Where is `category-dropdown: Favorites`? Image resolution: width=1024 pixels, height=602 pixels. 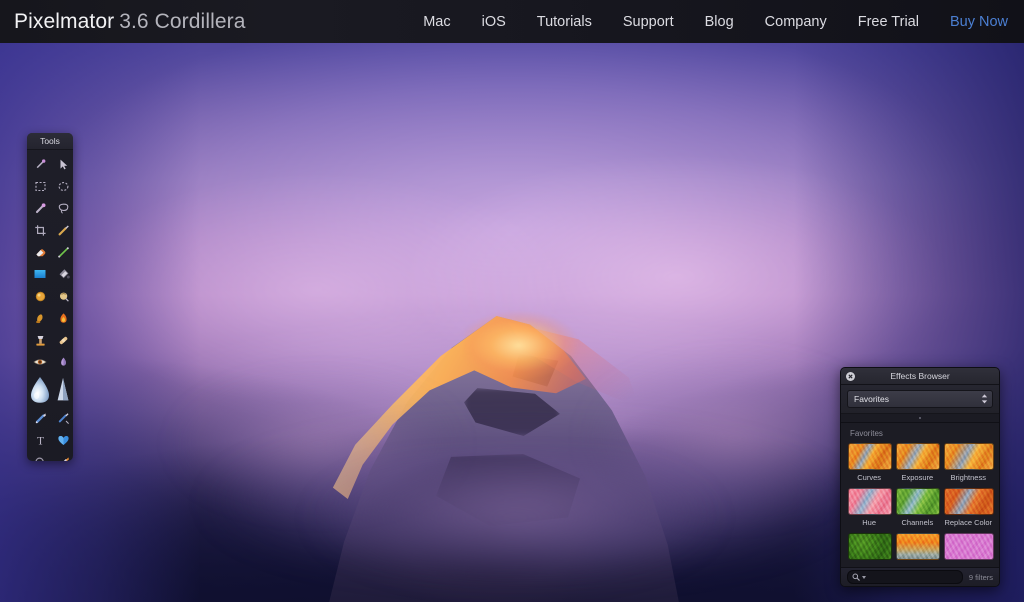
category-dropdown: Favorites is located at coordinates (920, 399).